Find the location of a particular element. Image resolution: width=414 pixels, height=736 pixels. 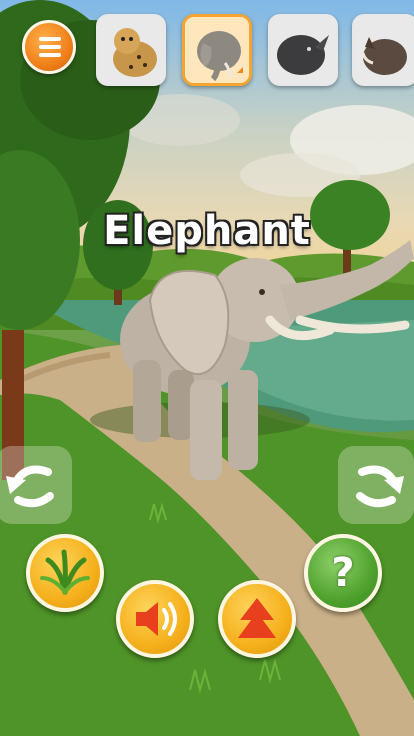

grass-icon is located at coordinates (65, 572).